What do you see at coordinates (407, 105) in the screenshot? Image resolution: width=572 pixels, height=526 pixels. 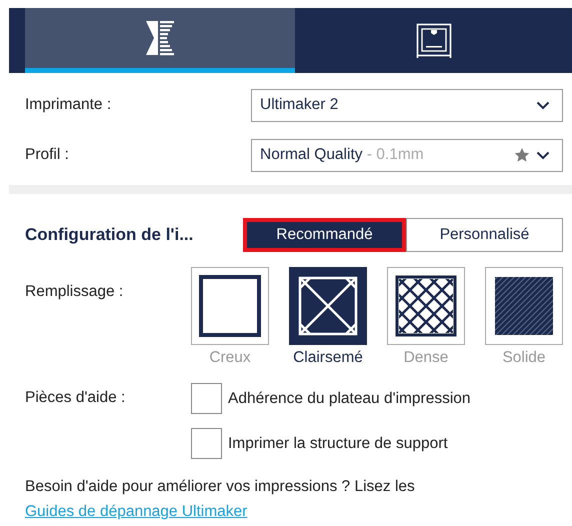 I see `printer-dropdown: Ultimaker 2` at bounding box center [407, 105].